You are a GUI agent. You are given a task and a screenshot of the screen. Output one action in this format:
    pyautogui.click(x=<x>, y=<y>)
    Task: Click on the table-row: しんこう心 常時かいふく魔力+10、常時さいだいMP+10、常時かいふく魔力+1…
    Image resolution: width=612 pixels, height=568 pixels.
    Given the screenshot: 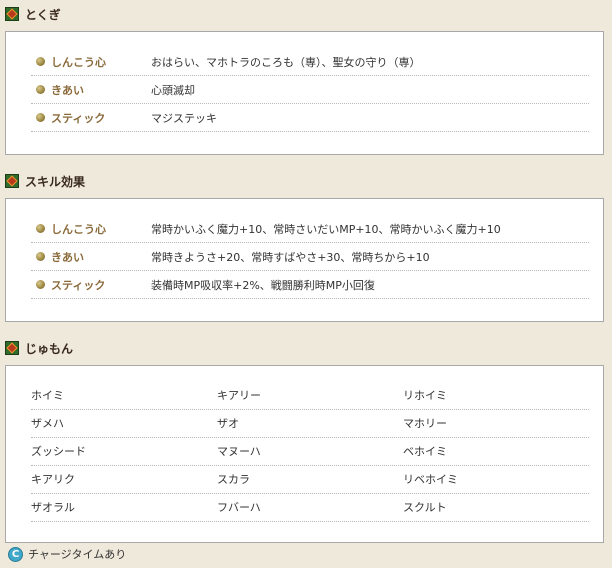 What is the action you would take?
    pyautogui.click(x=310, y=229)
    